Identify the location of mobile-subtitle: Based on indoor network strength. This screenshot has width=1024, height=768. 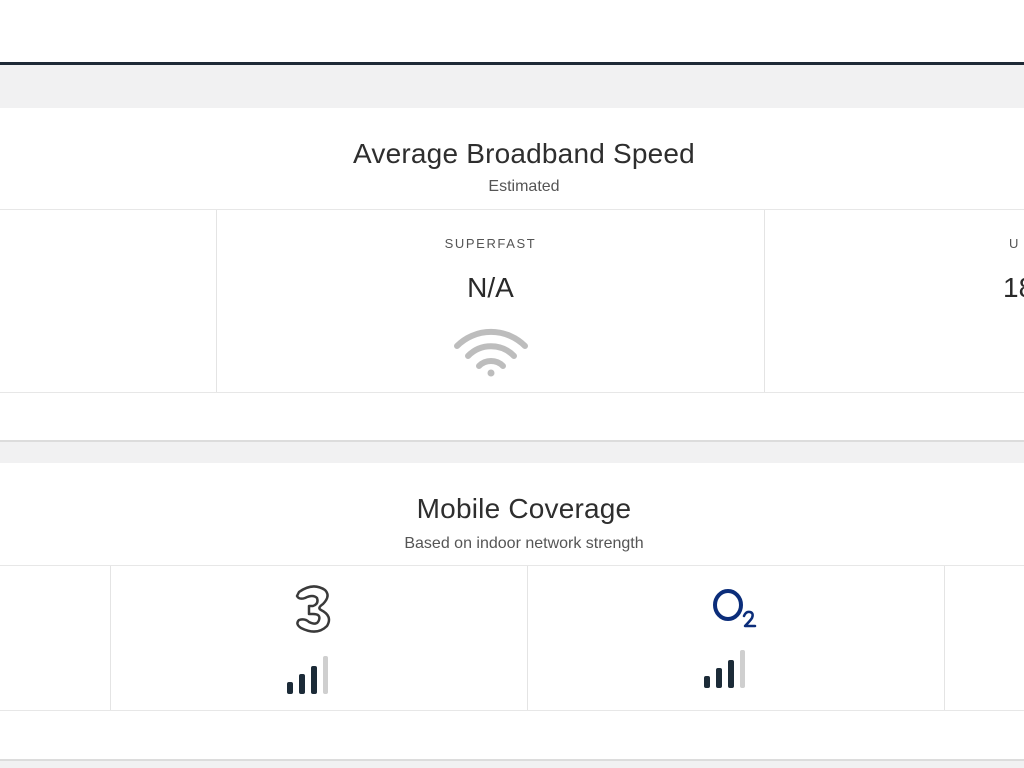
(524, 543).